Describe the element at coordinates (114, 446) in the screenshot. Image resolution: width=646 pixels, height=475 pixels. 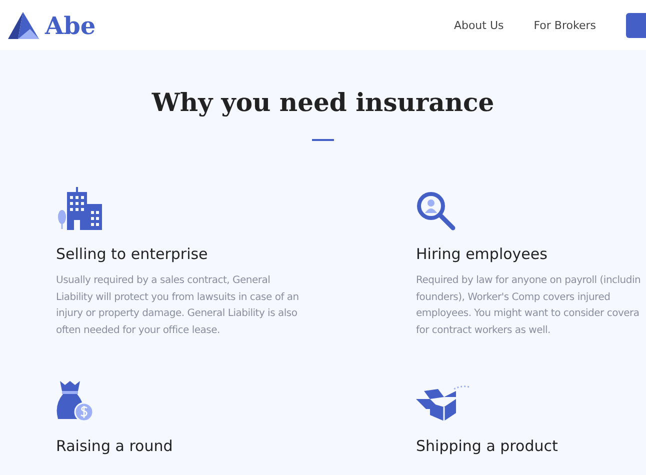
I see `feature-title: Raising a round` at that location.